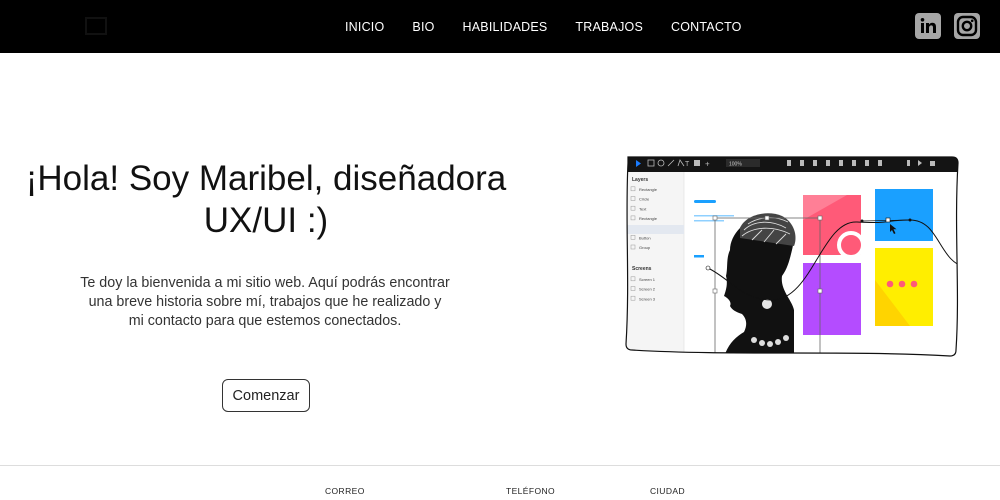  Describe the element at coordinates (500, 465) in the screenshot. I see `footer-divider` at that location.